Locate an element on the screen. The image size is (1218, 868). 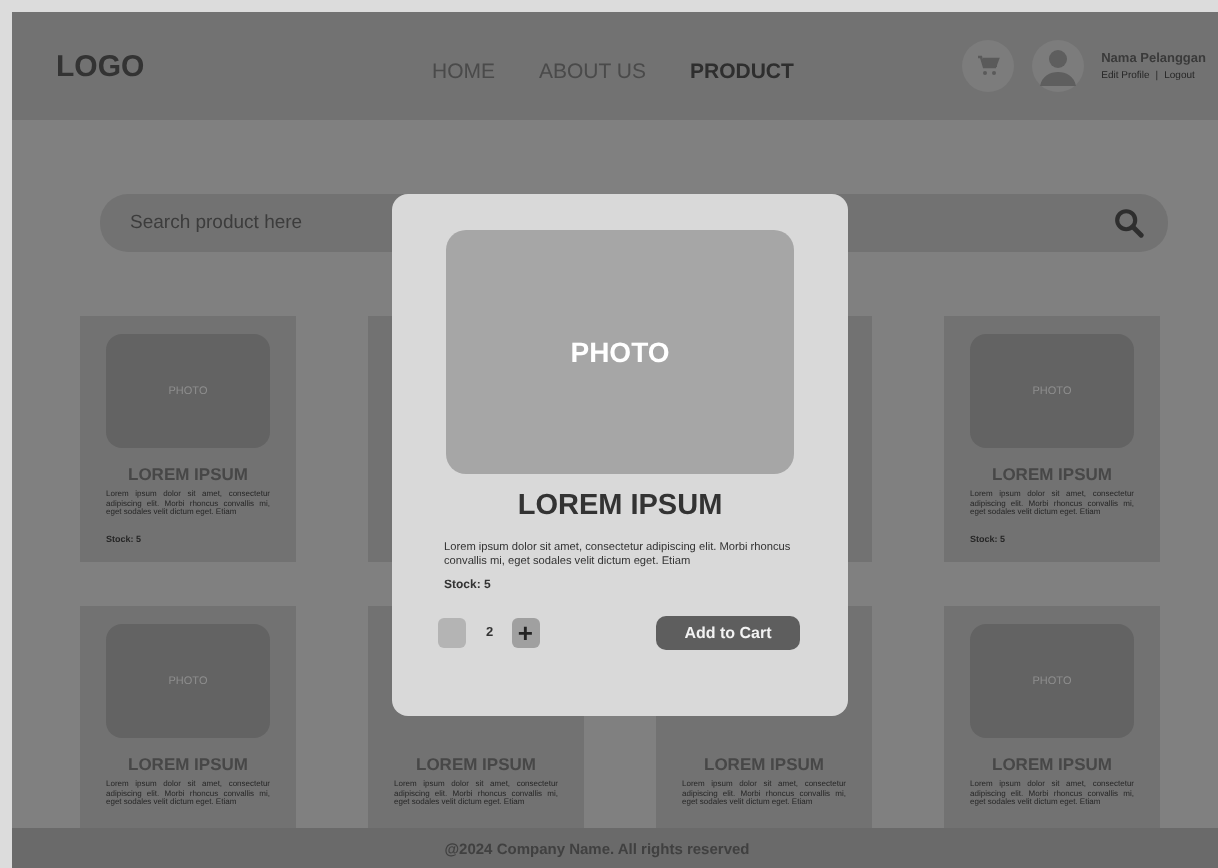
nav-link: PRODUCT is located at coordinates (741, 72).